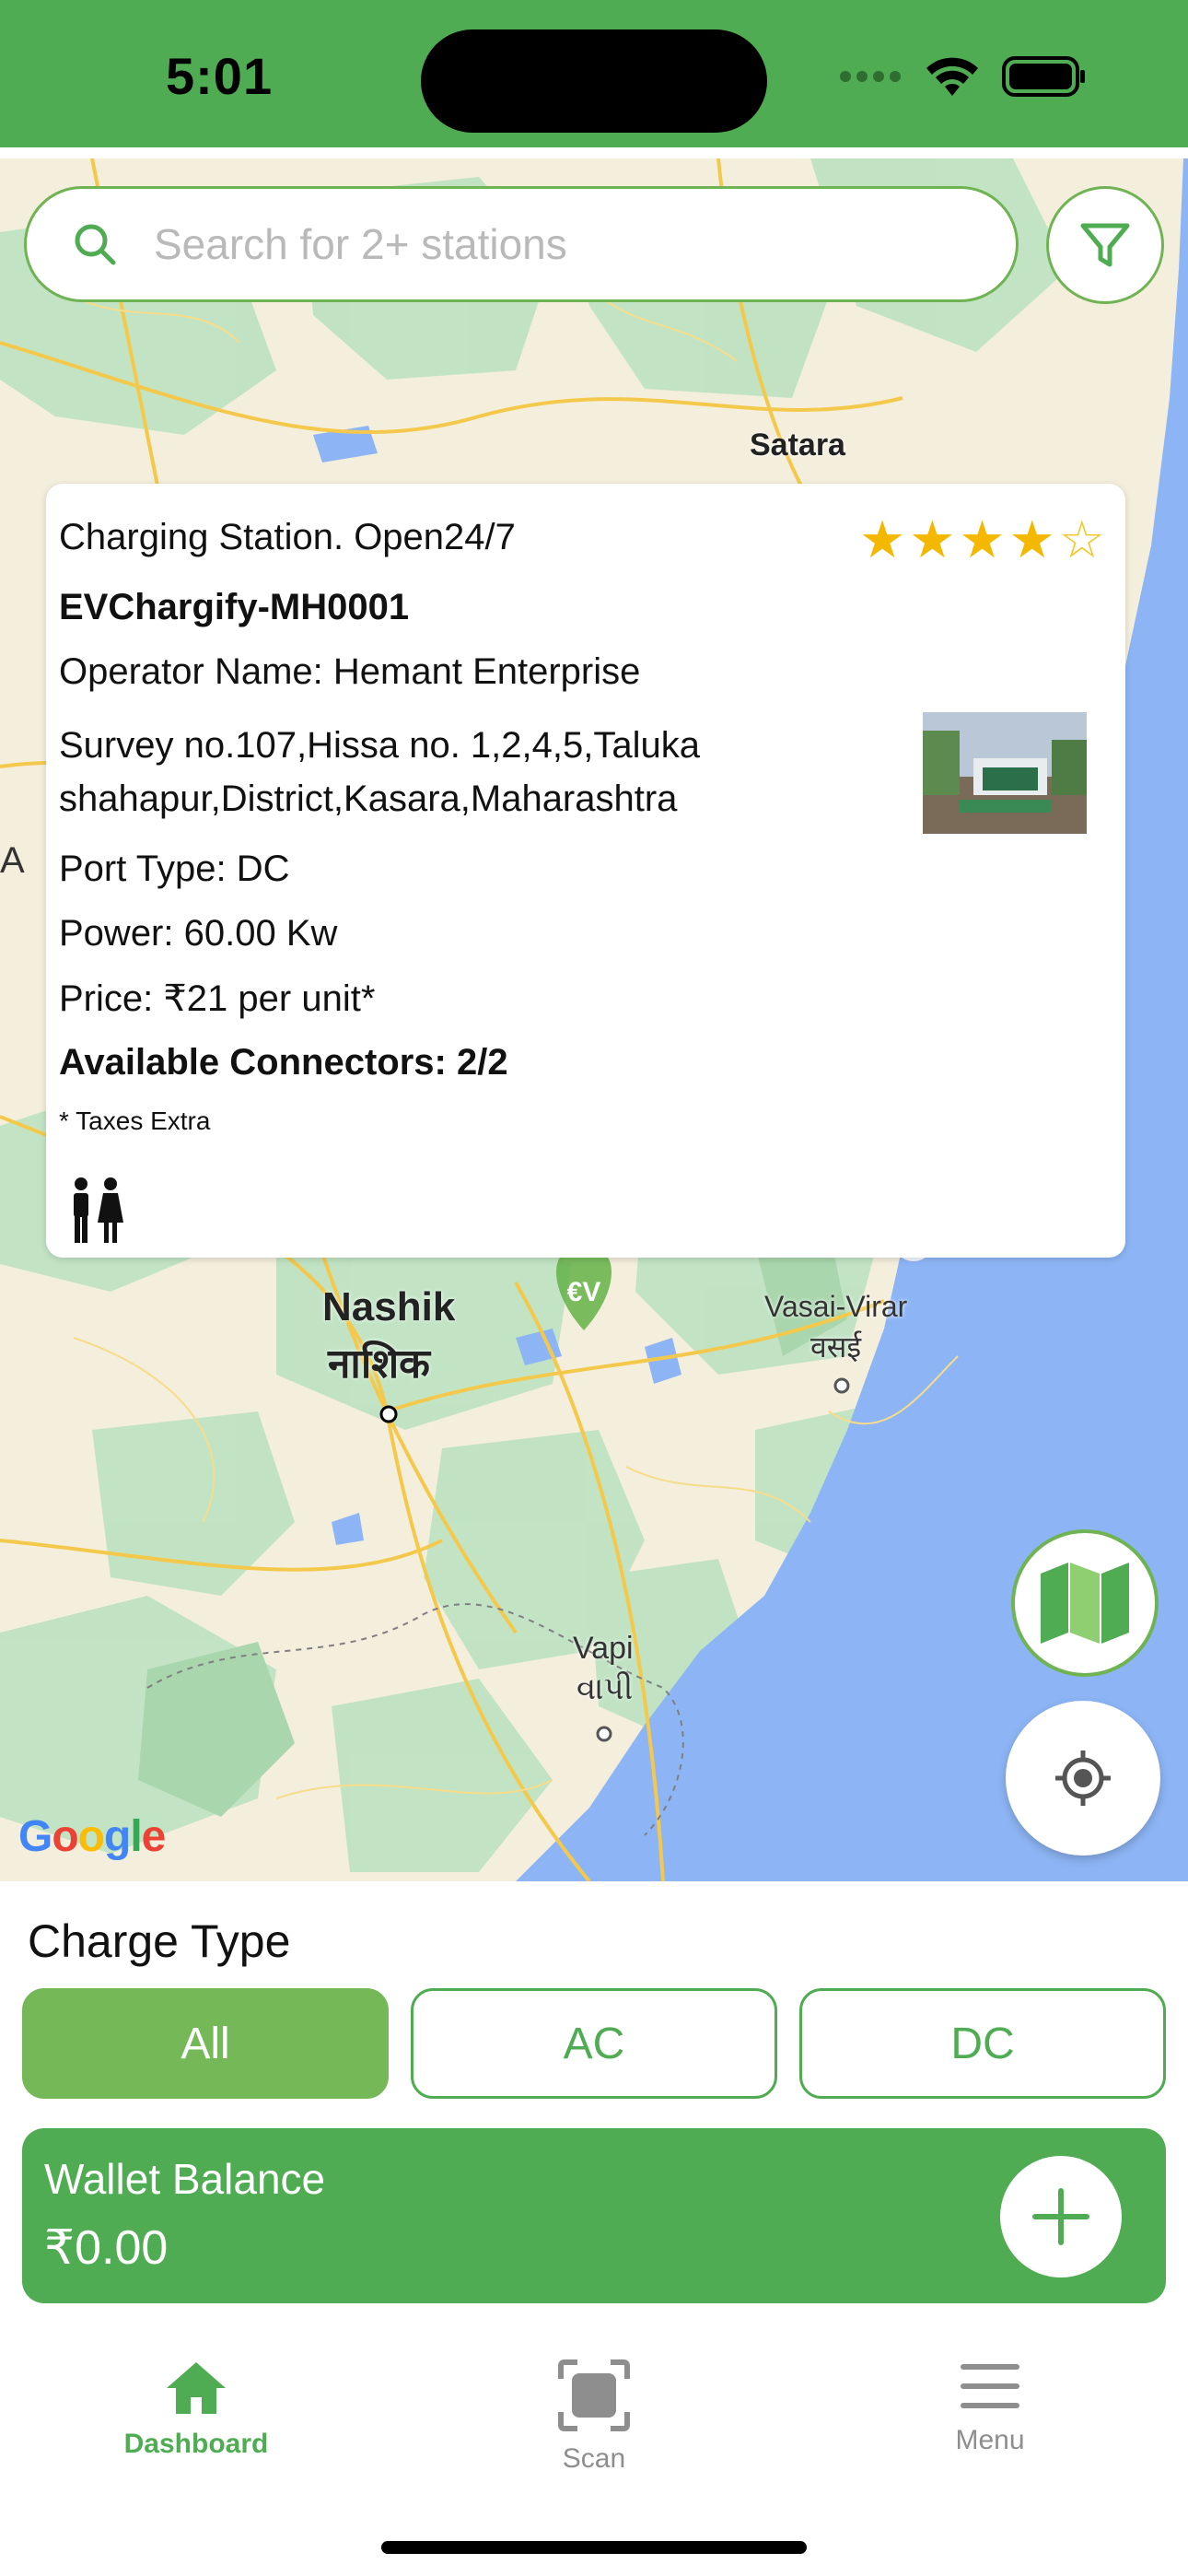 The width and height of the screenshot is (1188, 2576). What do you see at coordinates (990, 2440) in the screenshot?
I see `tab-menu-label: Menu` at bounding box center [990, 2440].